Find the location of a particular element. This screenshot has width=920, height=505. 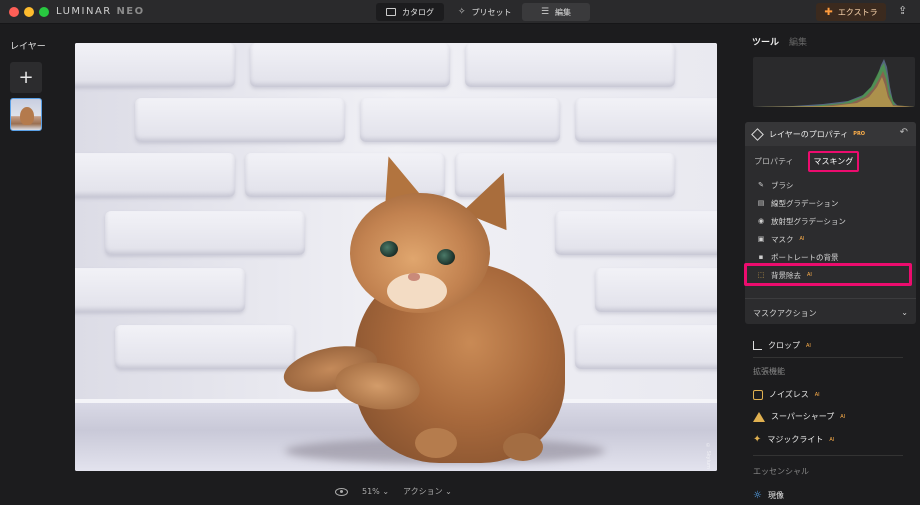

nav-presets: ✧ プリセット is located at coordinates (485, 12).